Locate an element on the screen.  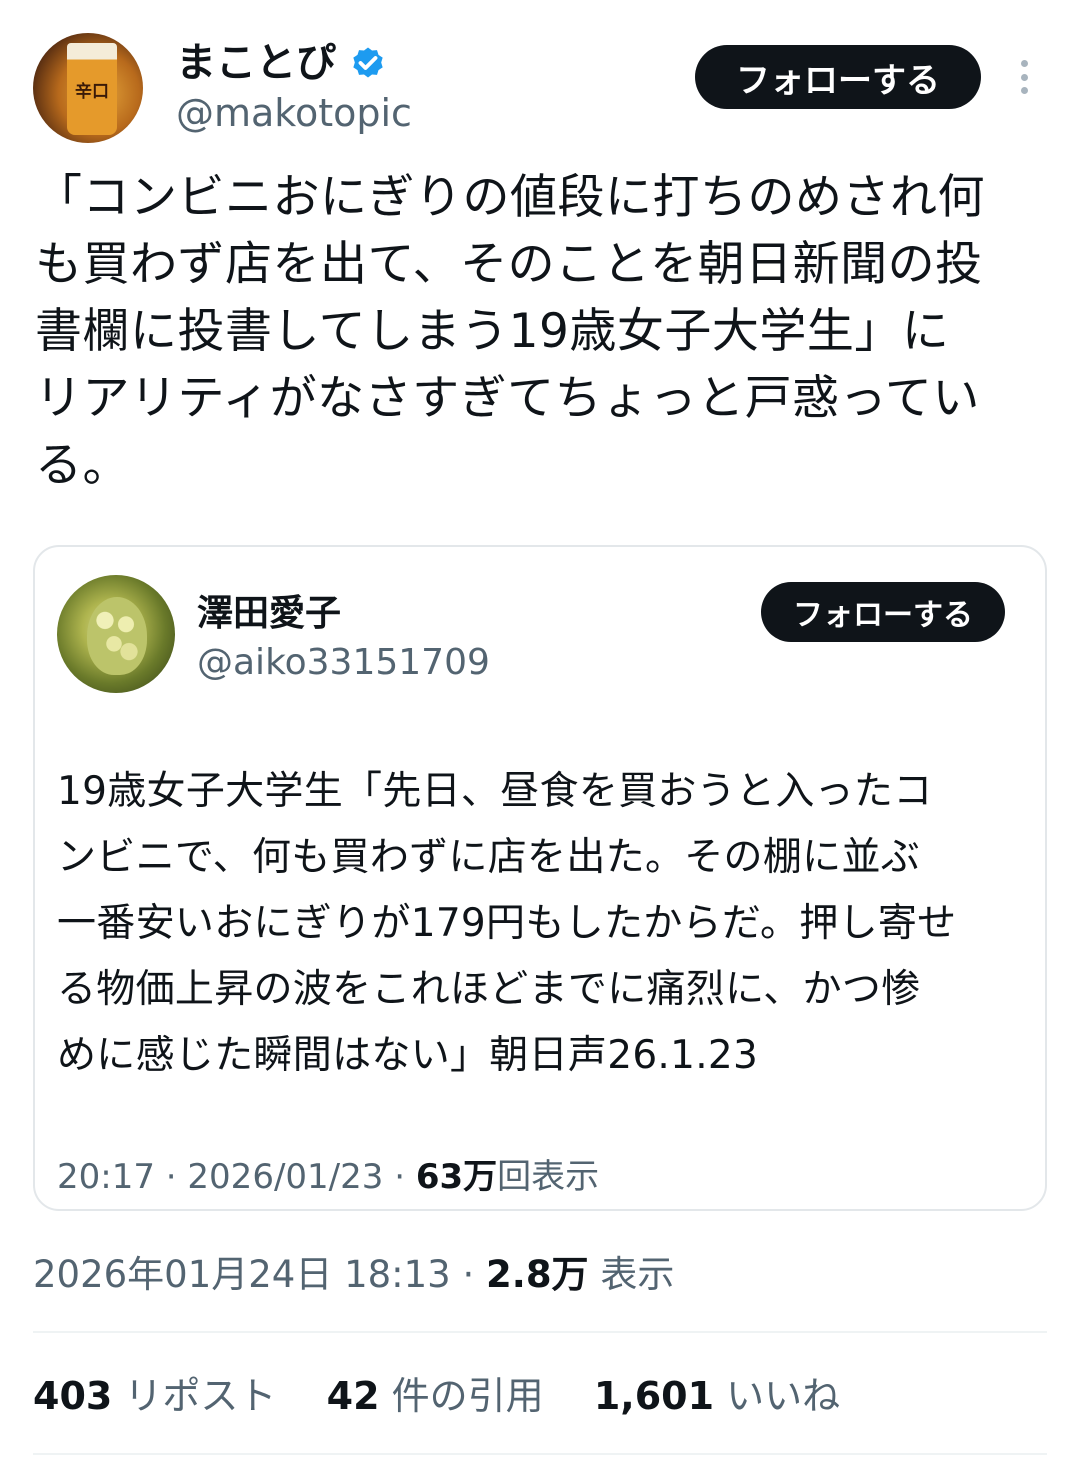
reposts-count: 403 is located at coordinates (73, 1396).